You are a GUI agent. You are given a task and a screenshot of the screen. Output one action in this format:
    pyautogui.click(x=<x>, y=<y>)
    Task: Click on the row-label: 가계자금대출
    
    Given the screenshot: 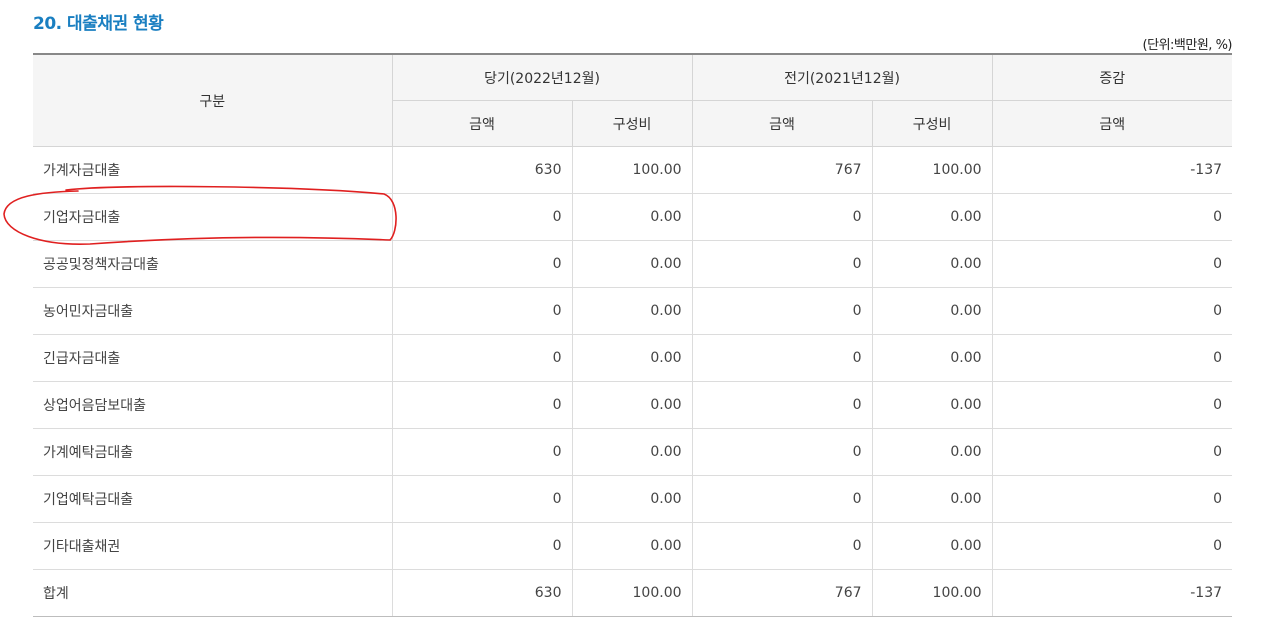 What is the action you would take?
    pyautogui.click(x=212, y=170)
    